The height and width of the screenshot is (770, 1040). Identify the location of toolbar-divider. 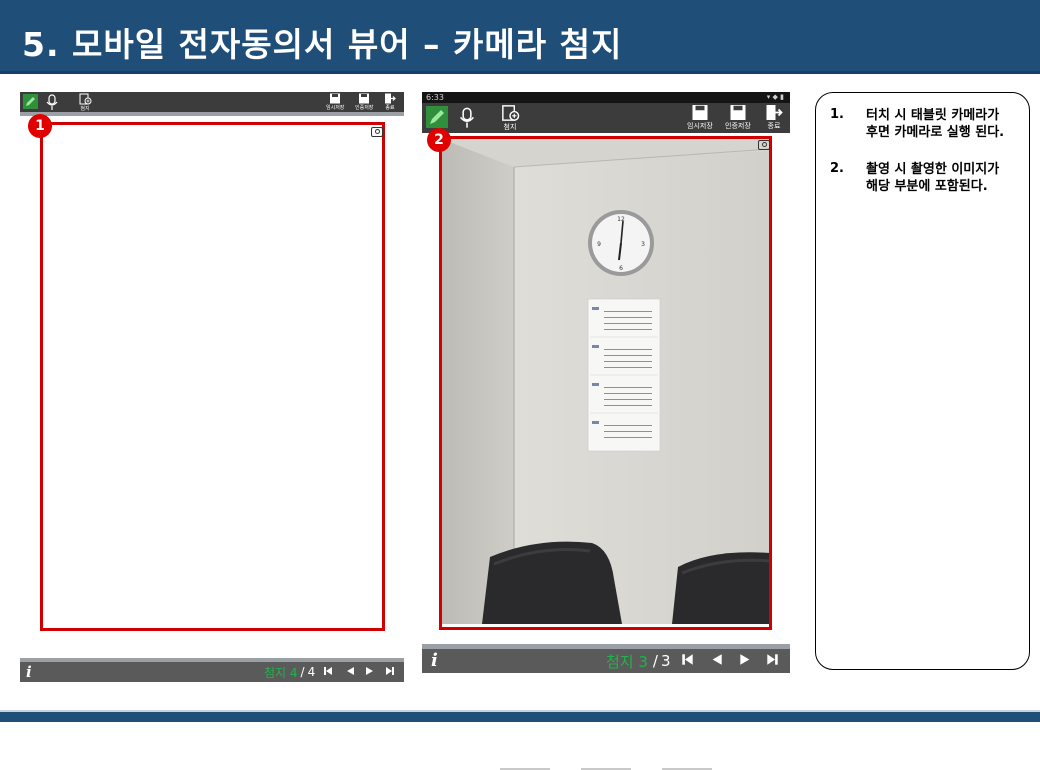
(212, 114).